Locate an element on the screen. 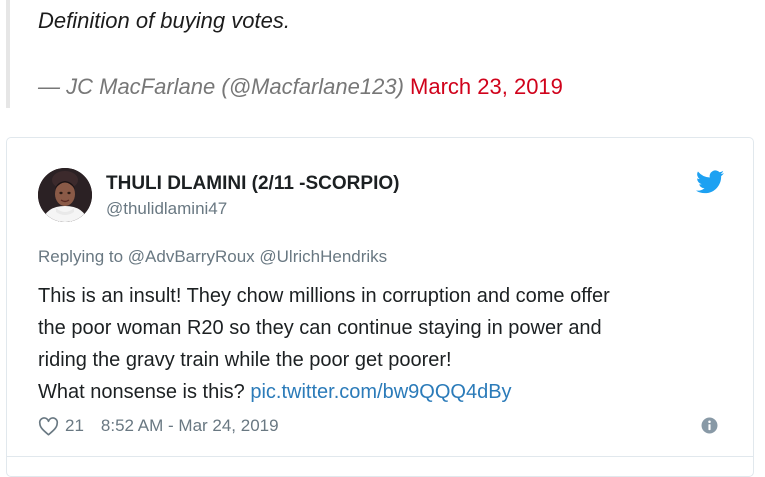  info-icon is located at coordinates (709, 425).